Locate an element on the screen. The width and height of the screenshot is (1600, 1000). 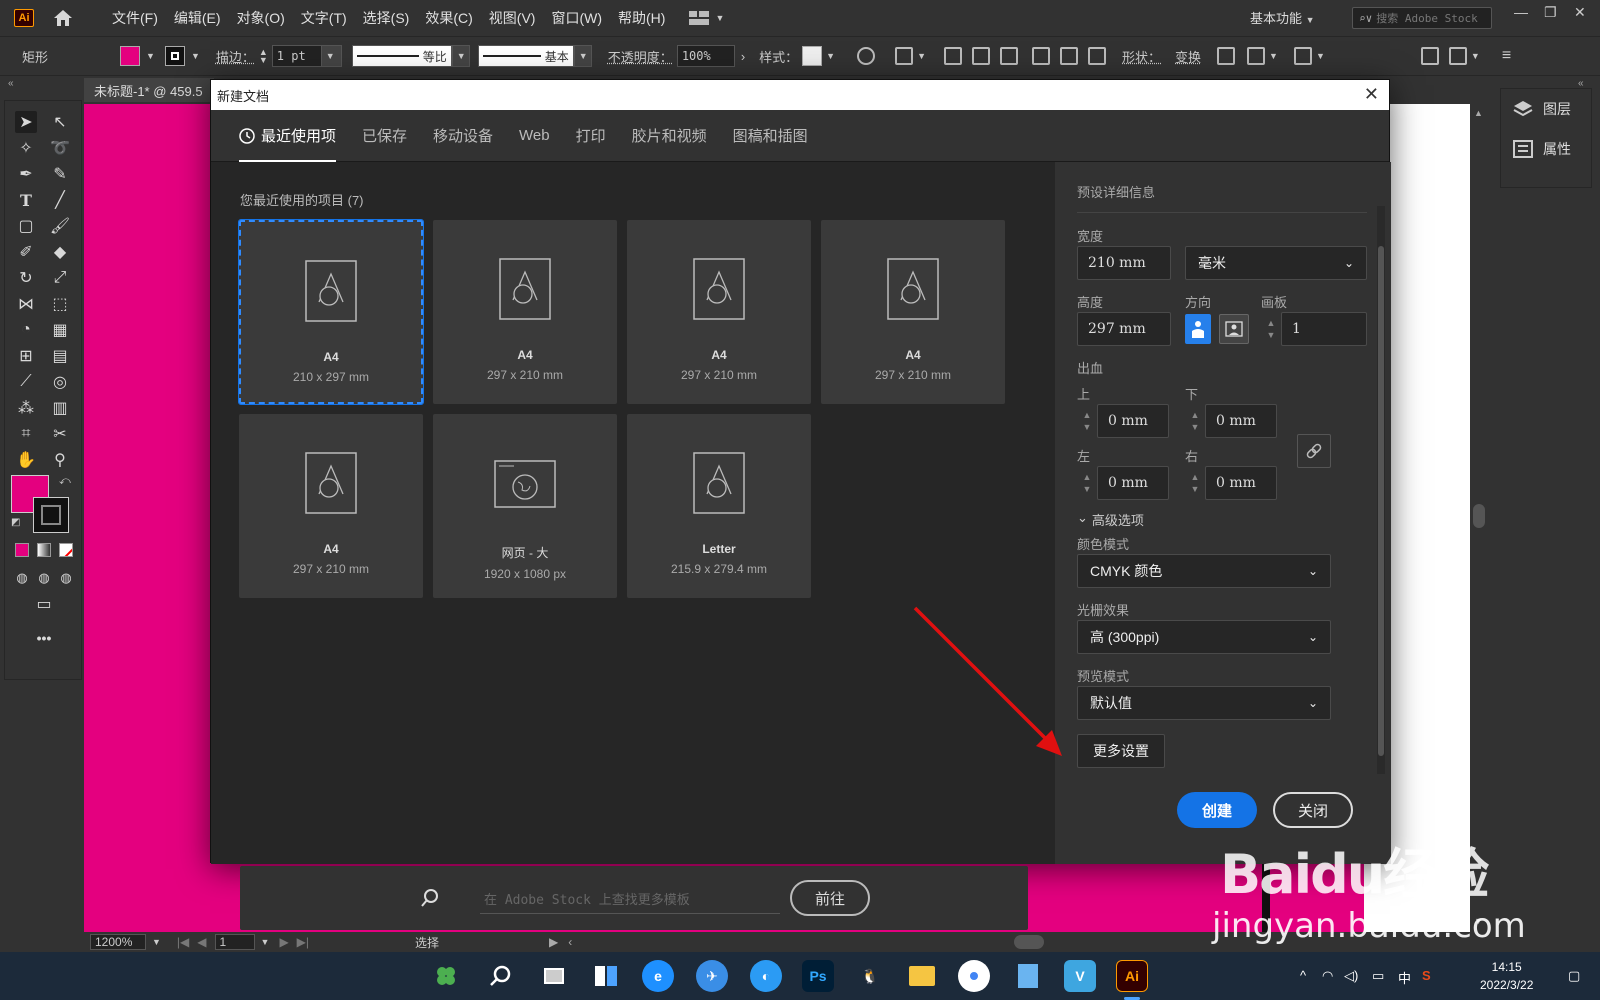
qq-browser-icon: ◐ is located at coordinates (766, 976).